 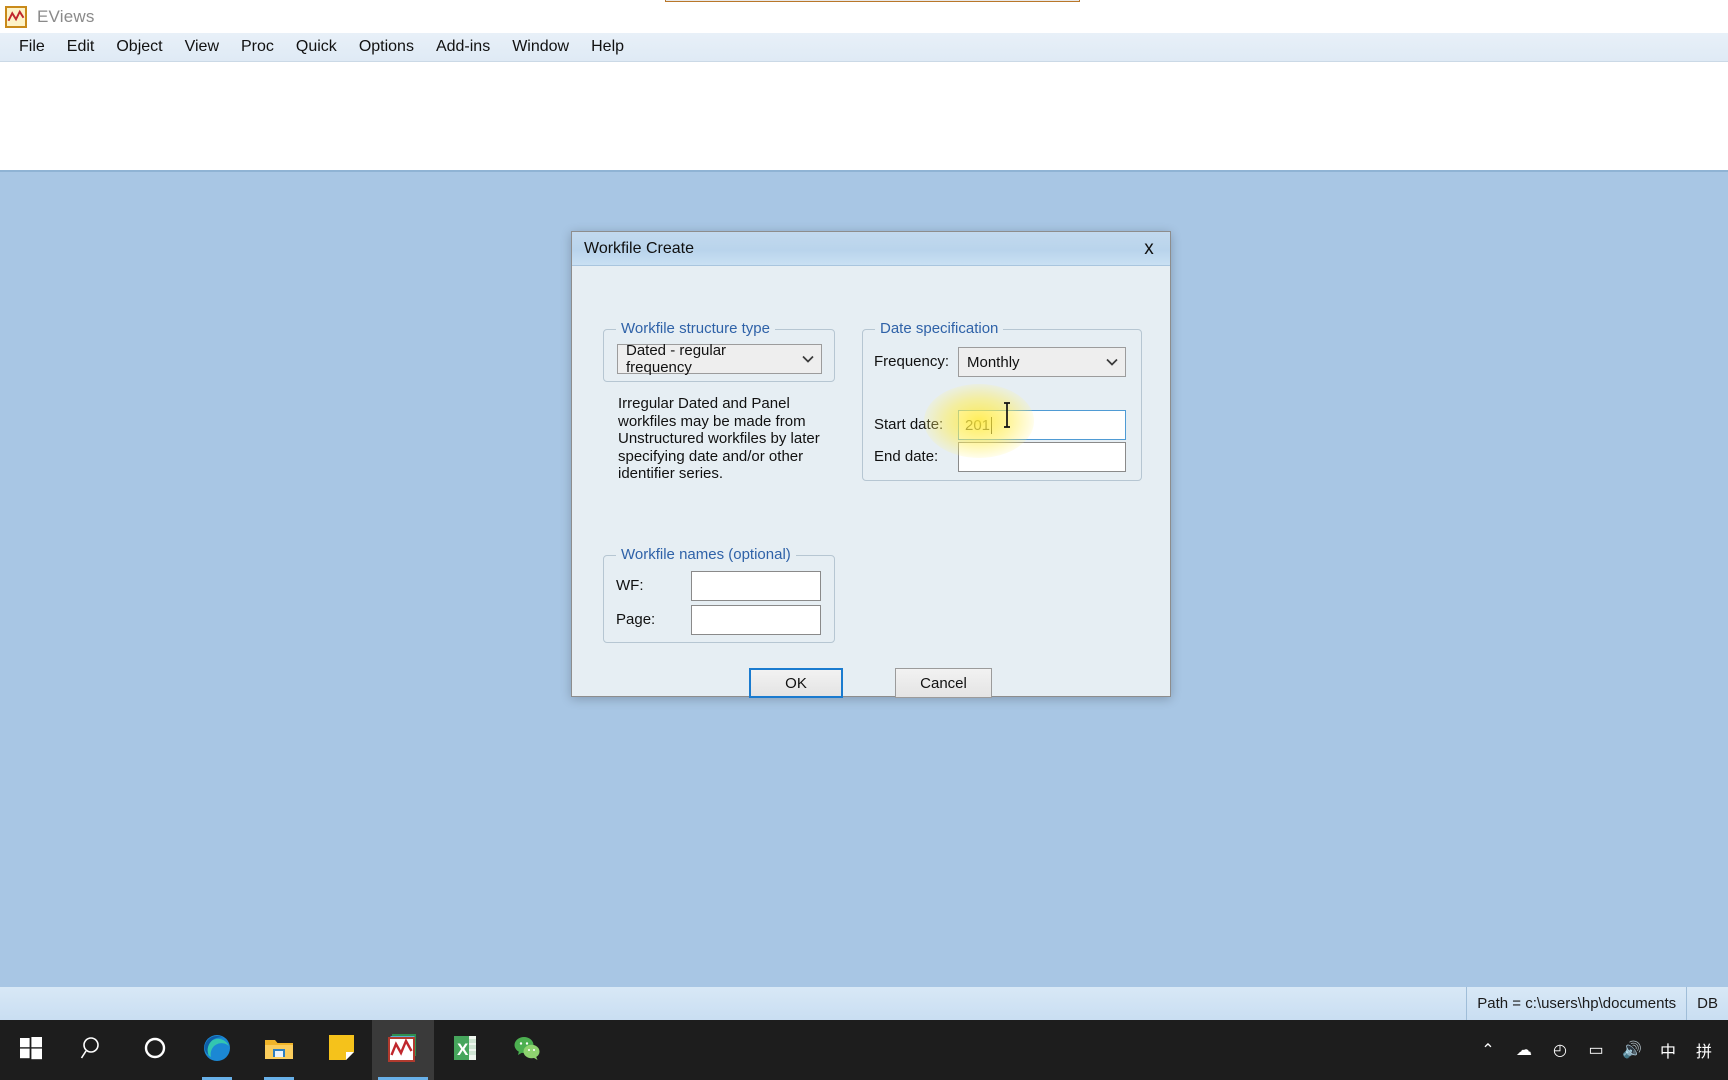 What do you see at coordinates (1704, 1050) in the screenshot?
I see `ime-mode-icon: 拼` at bounding box center [1704, 1050].